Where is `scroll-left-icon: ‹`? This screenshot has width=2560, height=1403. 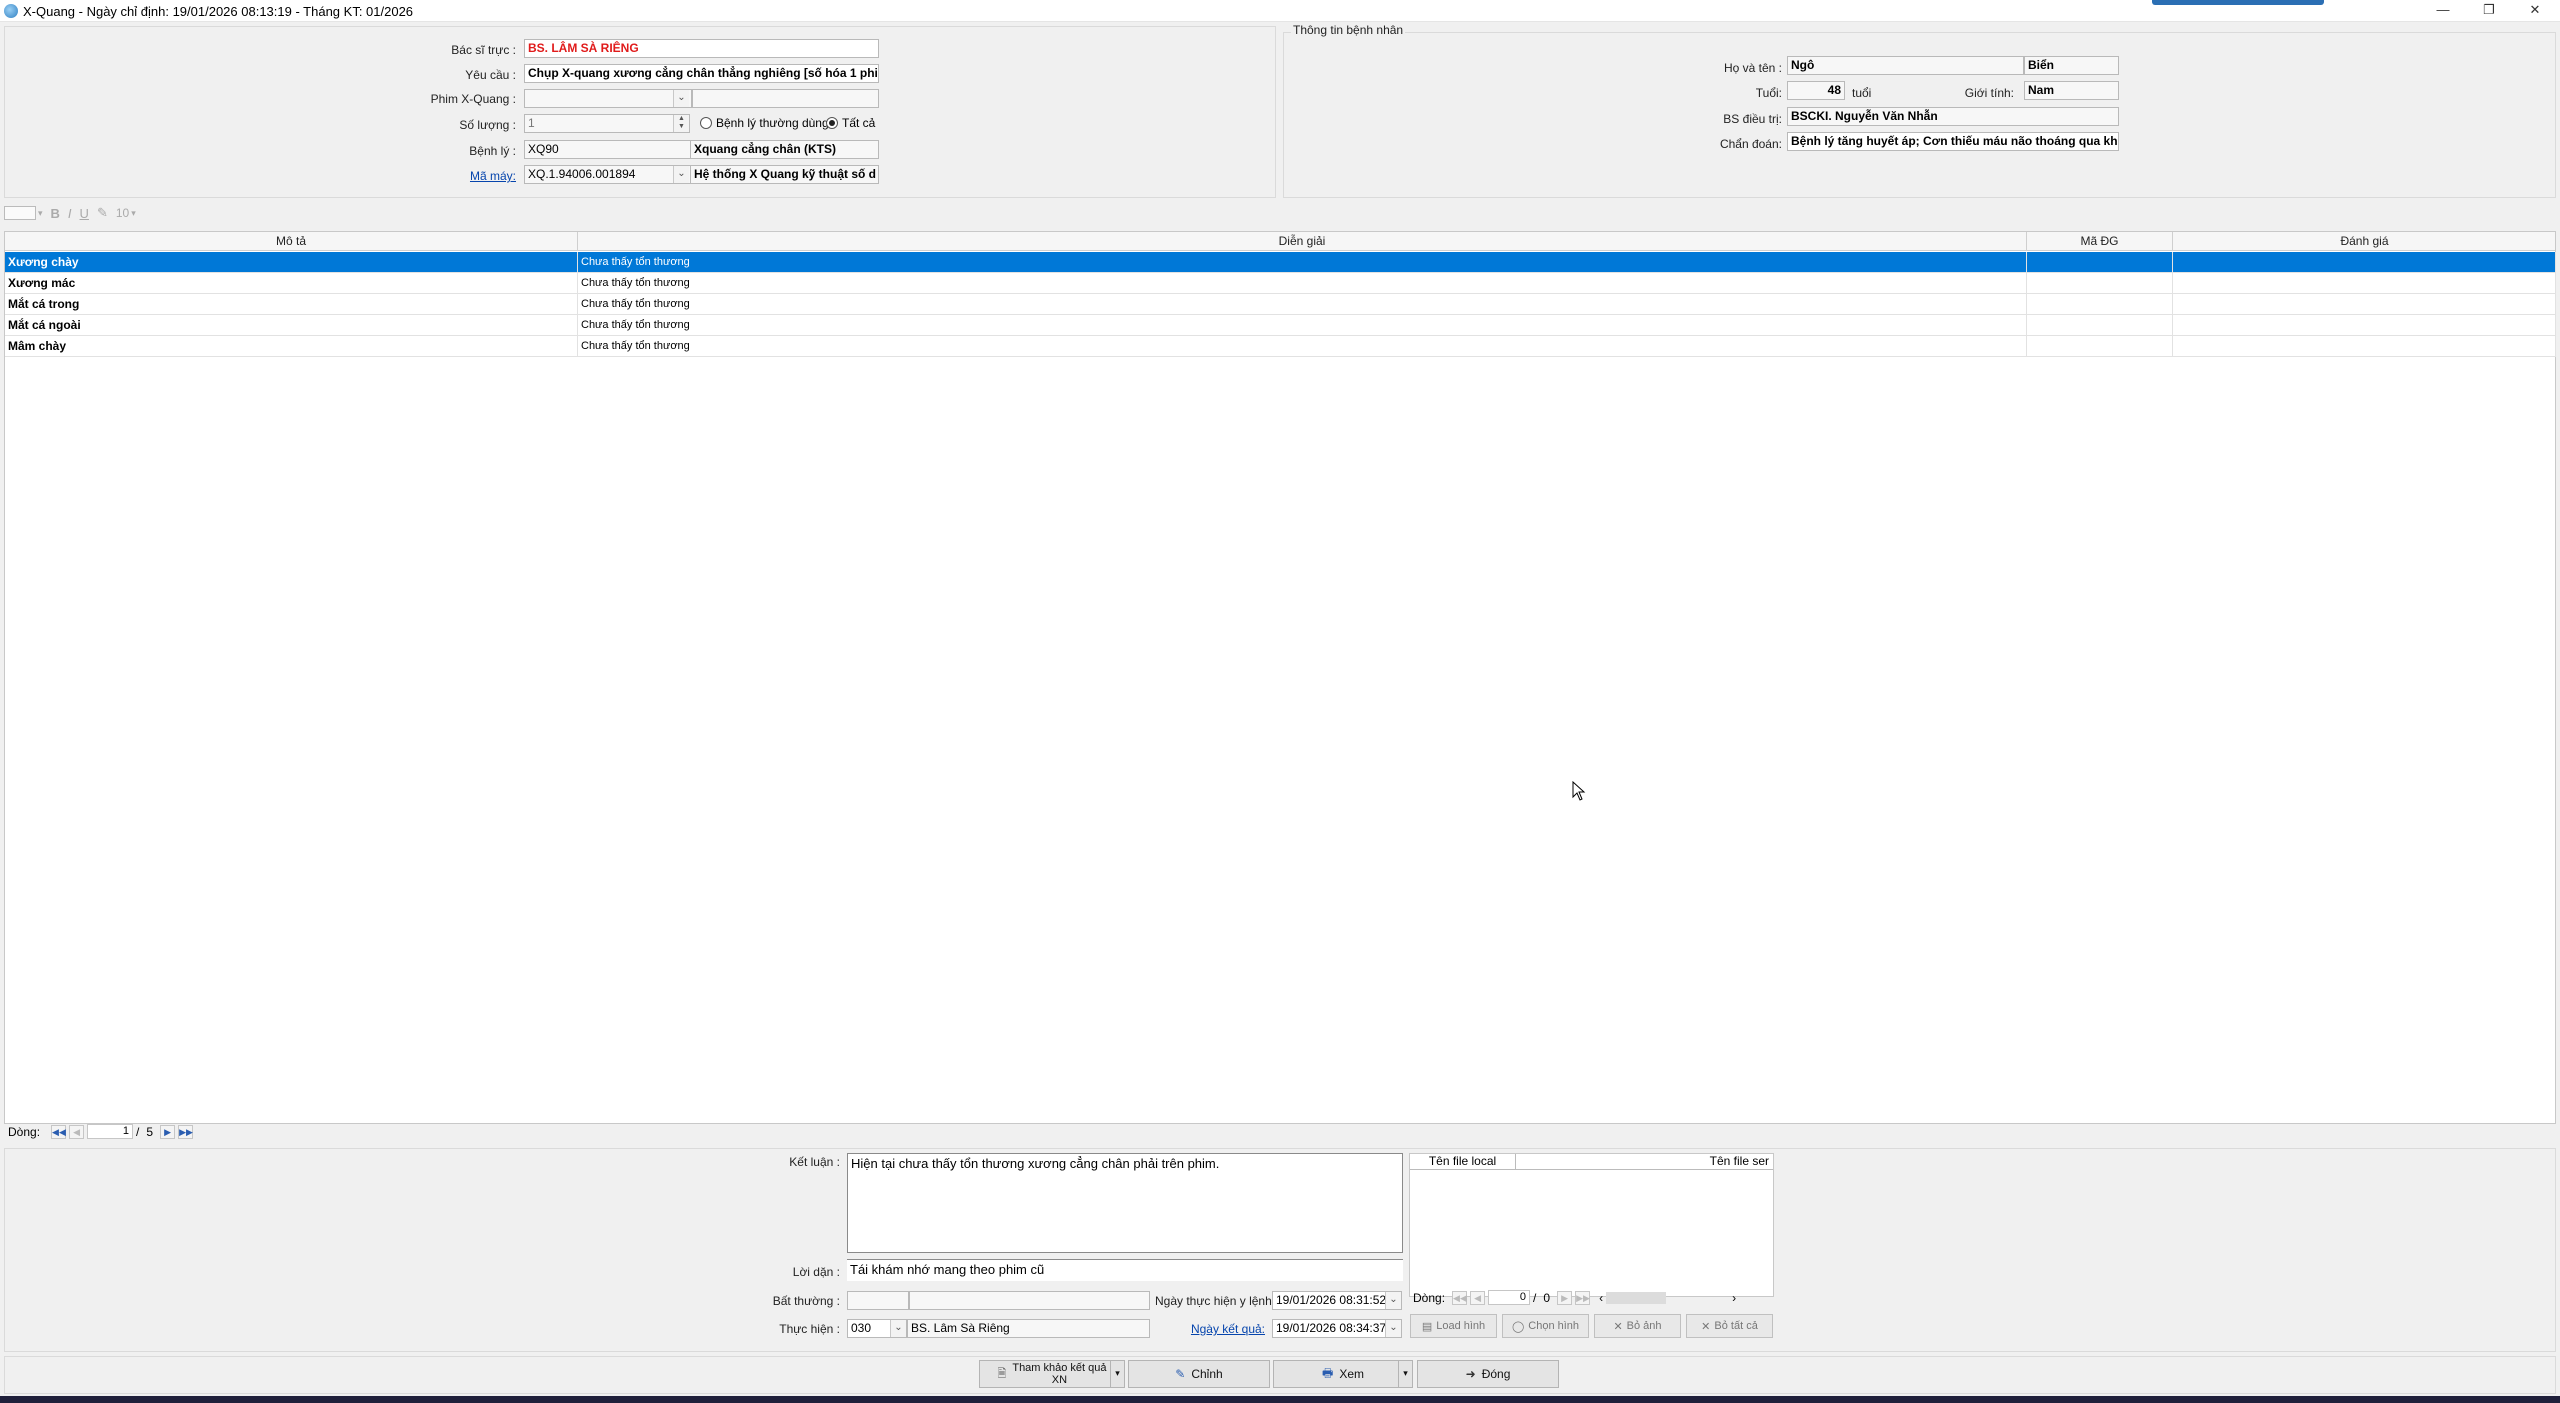 scroll-left-icon: ‹ is located at coordinates (1601, 1298).